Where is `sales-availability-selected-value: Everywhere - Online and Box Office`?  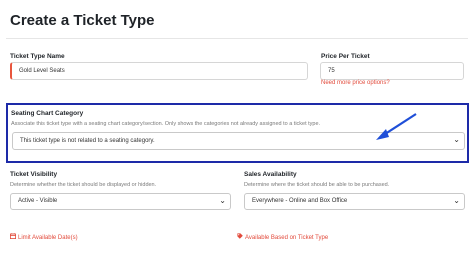 sales-availability-selected-value: Everywhere - Online and Box Office is located at coordinates (300, 201).